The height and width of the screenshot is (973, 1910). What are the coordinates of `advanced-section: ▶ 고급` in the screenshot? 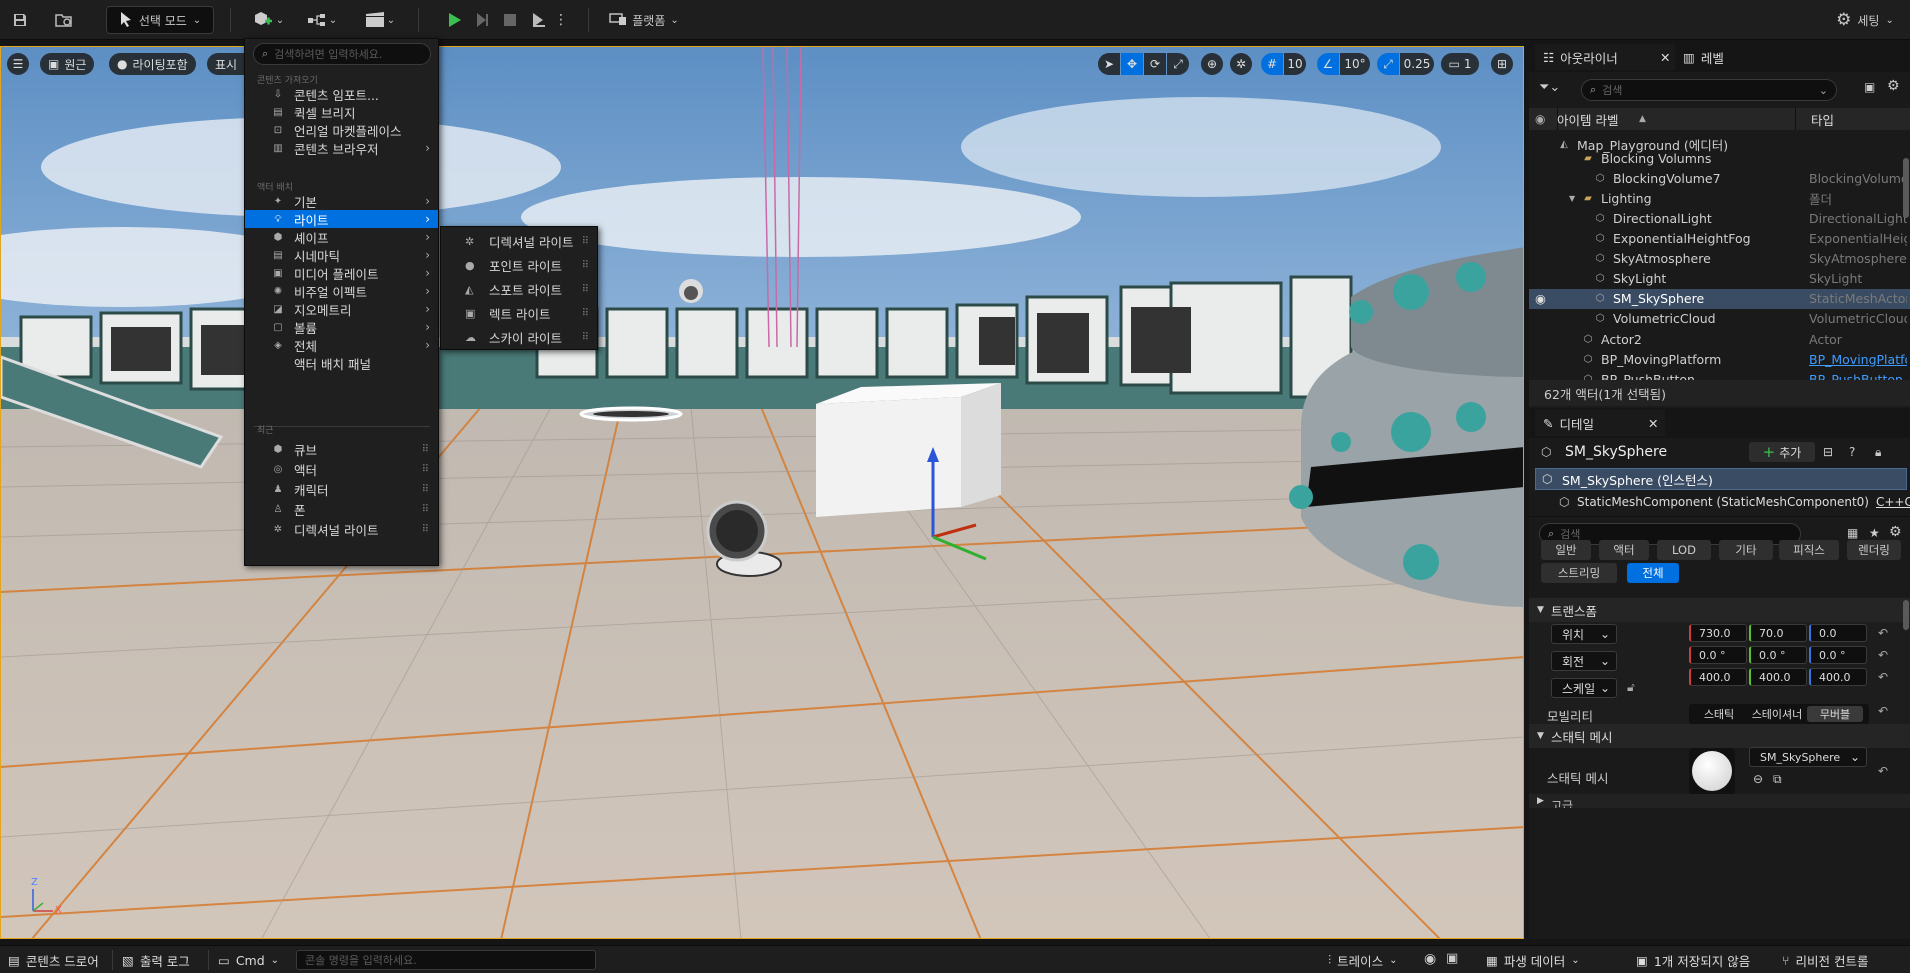 It's located at (1719, 801).